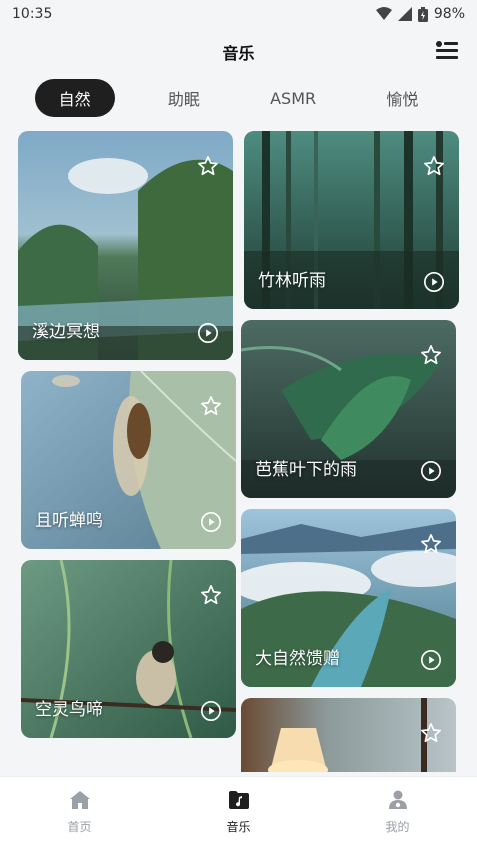 The height and width of the screenshot is (848, 477). I want to click on status-icons: 98%, so click(420, 14).